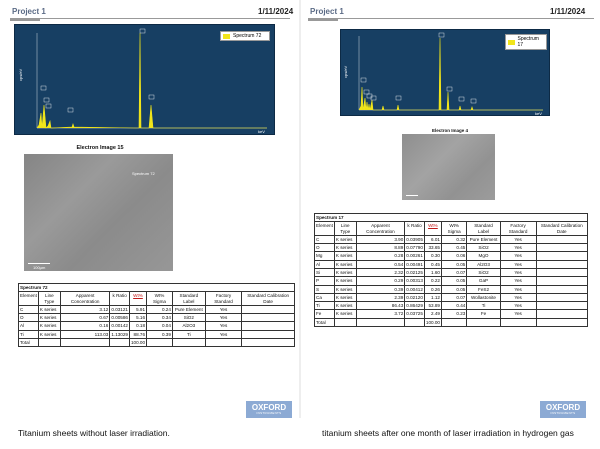 The height and width of the screenshot is (449, 600). What do you see at coordinates (85, 326) in the screenshot?
I see `table-cell: 0.16` at bounding box center [85, 326].